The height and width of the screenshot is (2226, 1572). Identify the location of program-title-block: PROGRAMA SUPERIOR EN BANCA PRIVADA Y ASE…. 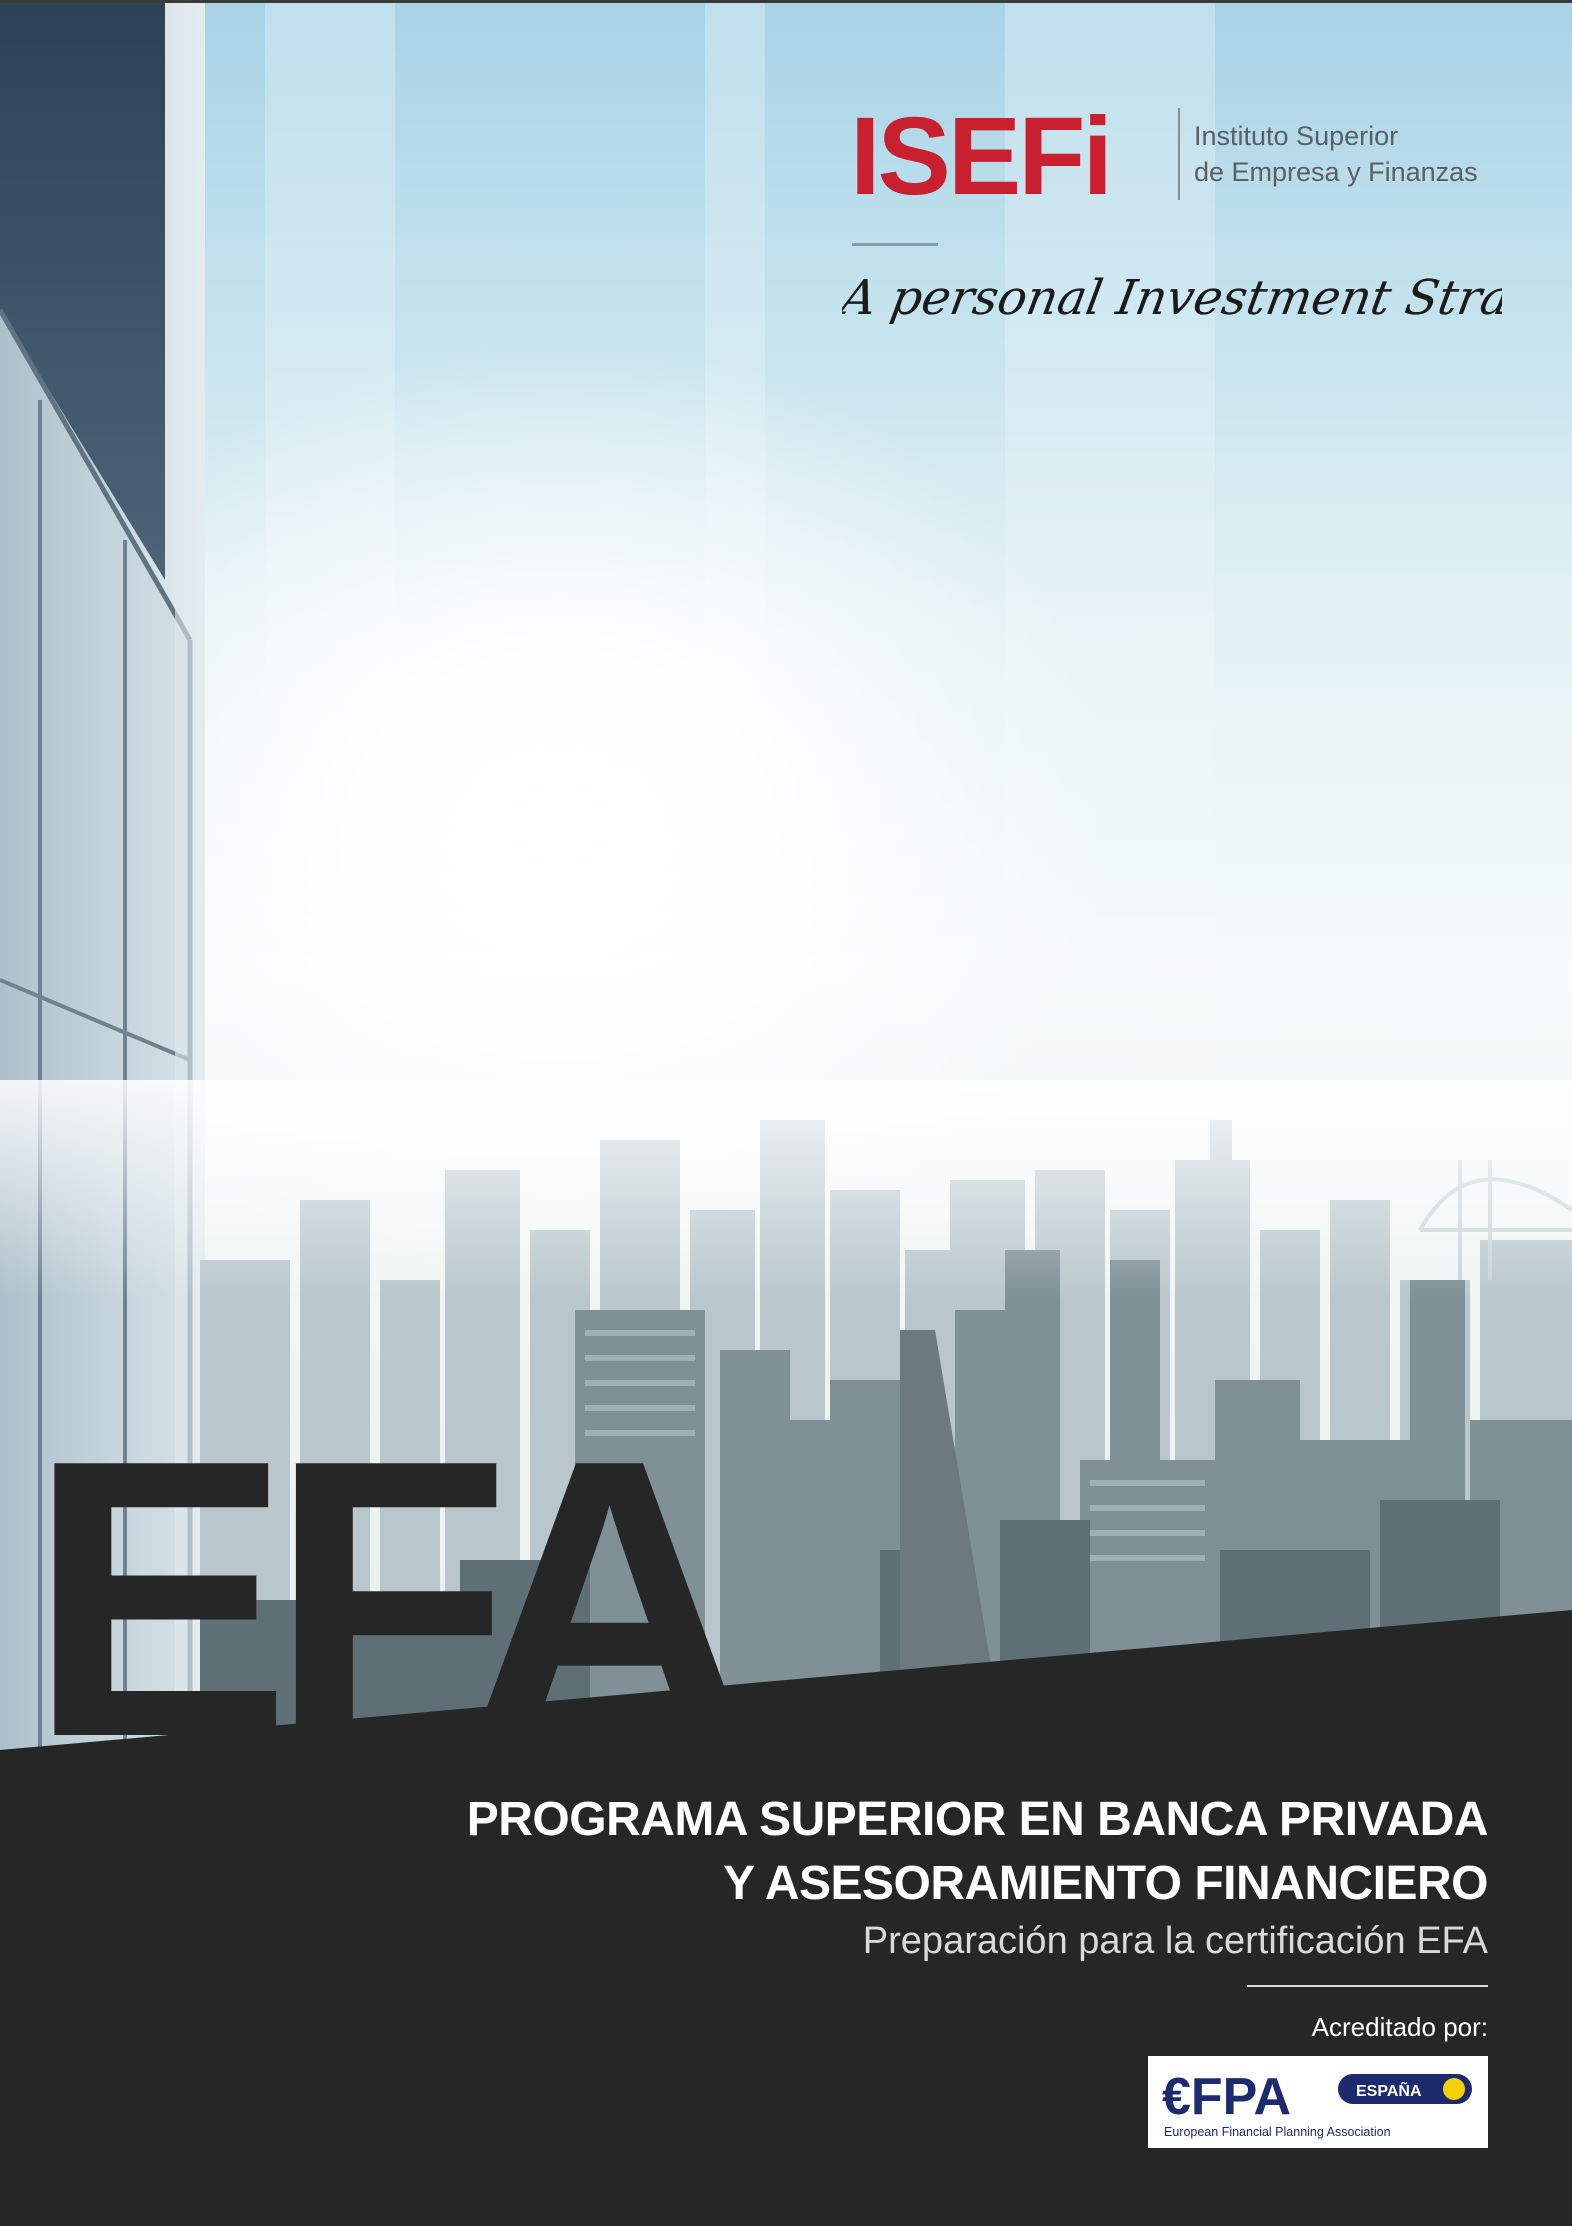
(888, 1877).